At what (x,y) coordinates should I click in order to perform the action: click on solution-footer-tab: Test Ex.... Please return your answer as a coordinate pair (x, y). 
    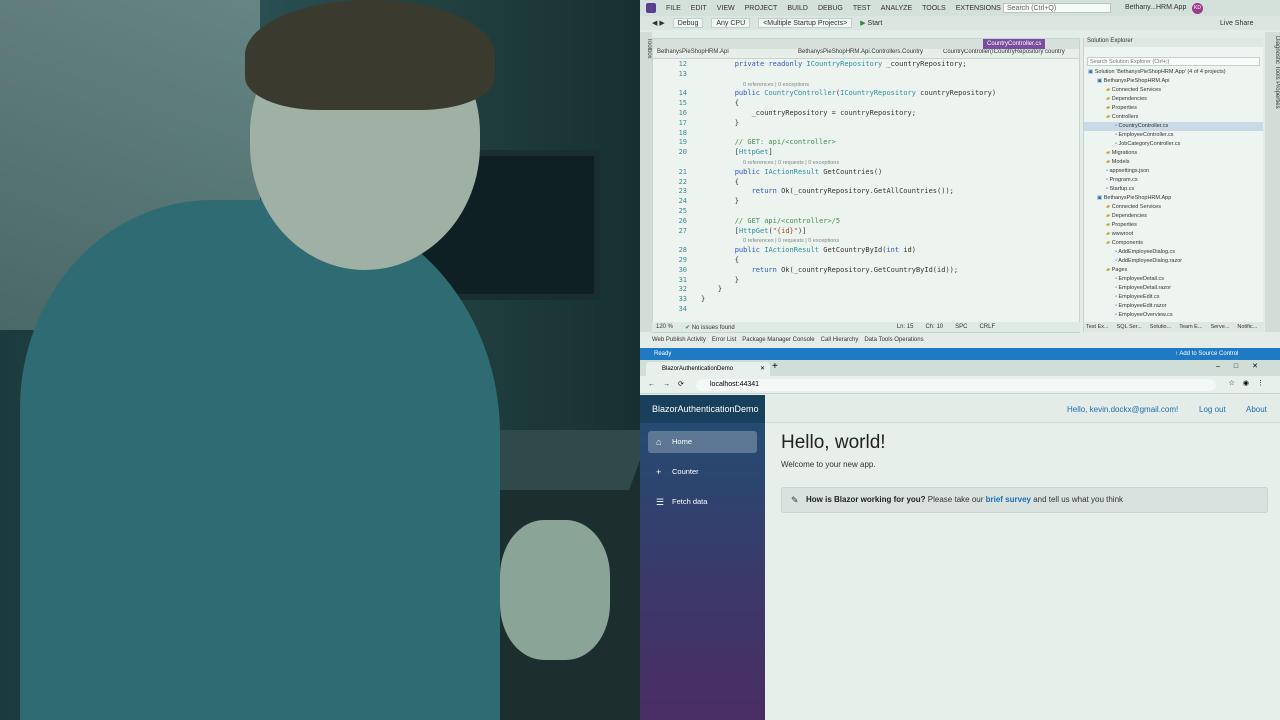
    Looking at the image, I should click on (1097, 327).